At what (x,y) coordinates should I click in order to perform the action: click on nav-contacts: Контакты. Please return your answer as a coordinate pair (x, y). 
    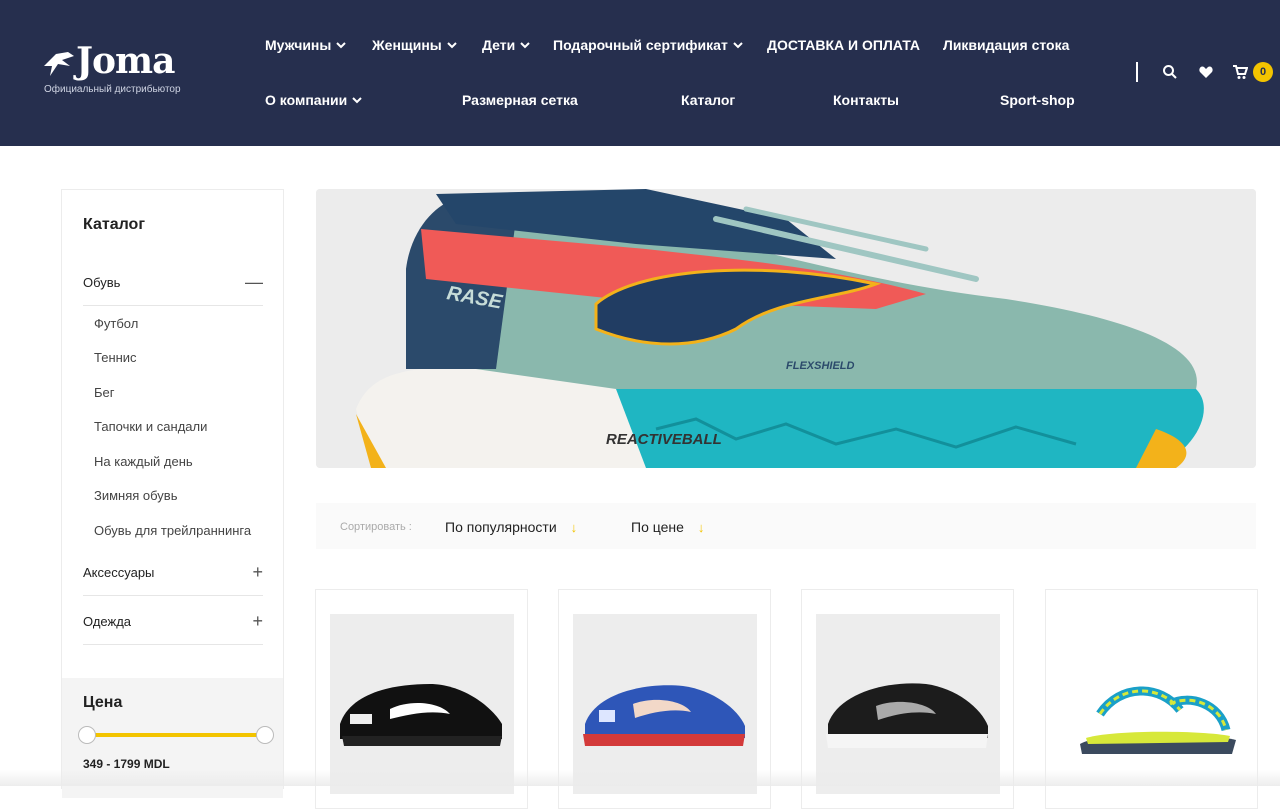
    Looking at the image, I should click on (866, 100).